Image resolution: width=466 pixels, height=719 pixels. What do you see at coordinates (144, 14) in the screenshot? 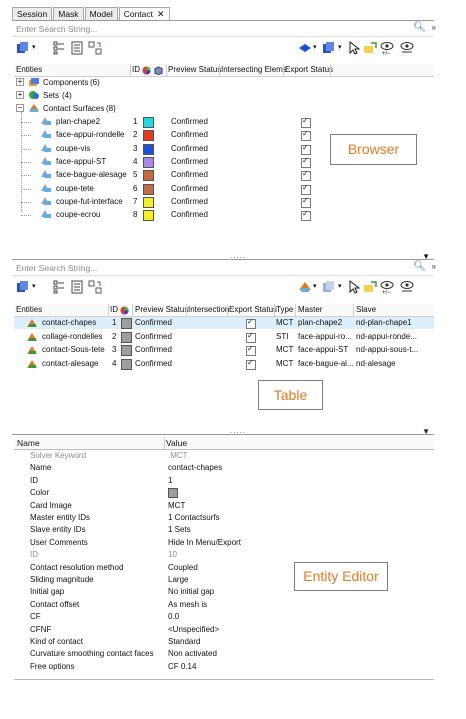
I see `tab-contact: Contact ✕` at bounding box center [144, 14].